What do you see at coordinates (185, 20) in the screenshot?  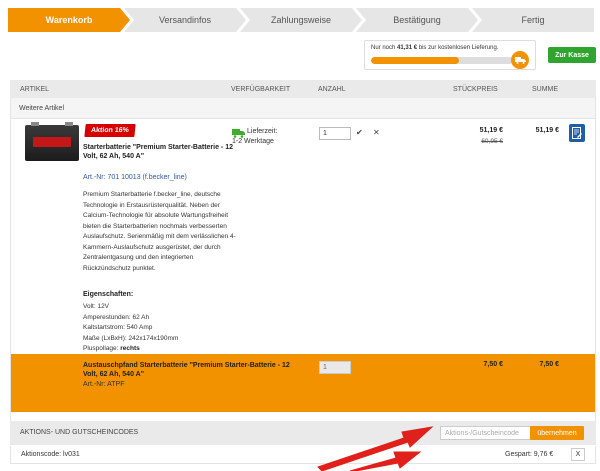 I see `step-shipping-info: Versandinfos` at bounding box center [185, 20].